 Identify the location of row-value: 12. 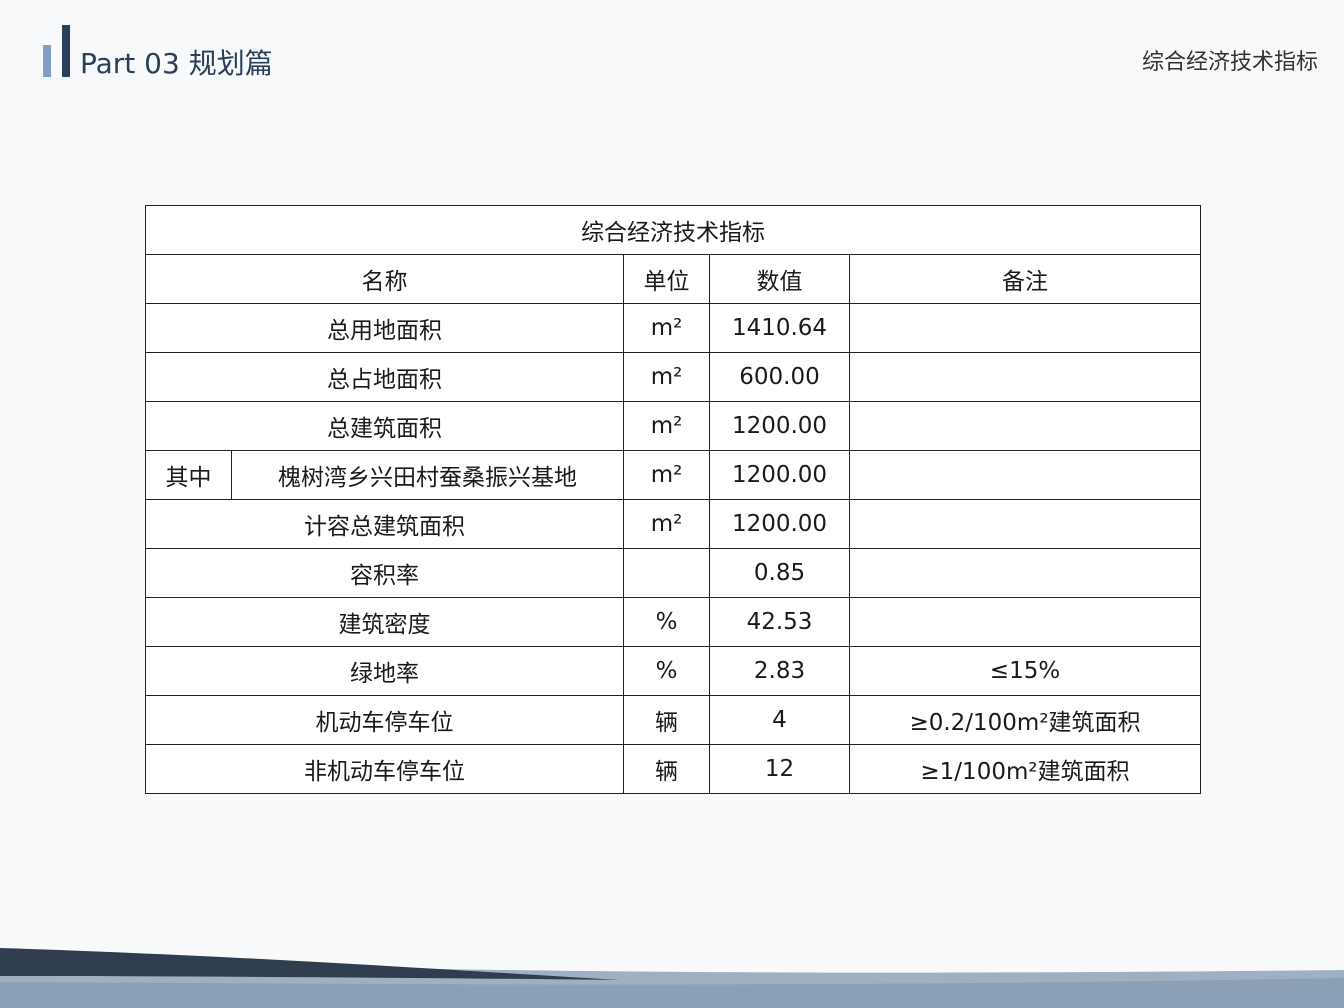
(779, 769).